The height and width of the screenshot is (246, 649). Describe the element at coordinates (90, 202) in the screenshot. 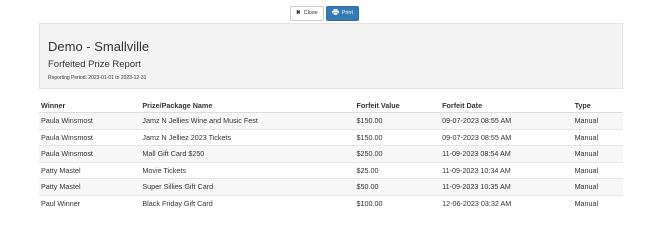

I see `cell-winner: Paul Winner` at that location.